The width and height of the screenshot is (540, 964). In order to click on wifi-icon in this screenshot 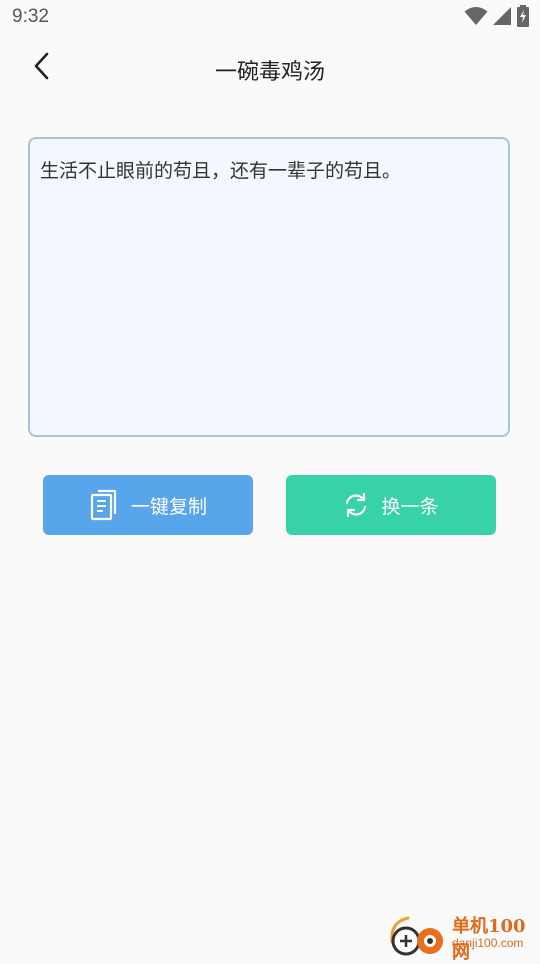, I will do `click(476, 18)`.